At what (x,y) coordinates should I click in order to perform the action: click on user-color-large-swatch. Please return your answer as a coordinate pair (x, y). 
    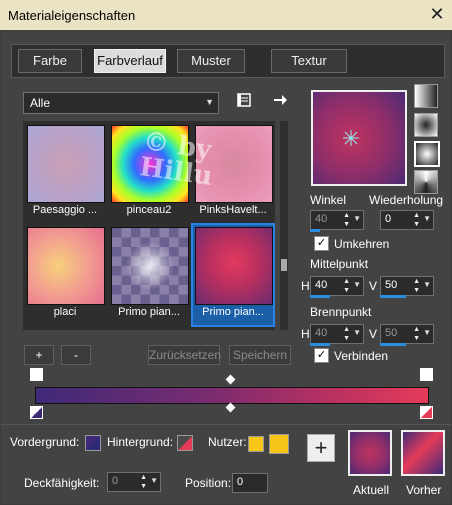
    Looking at the image, I should click on (279, 444).